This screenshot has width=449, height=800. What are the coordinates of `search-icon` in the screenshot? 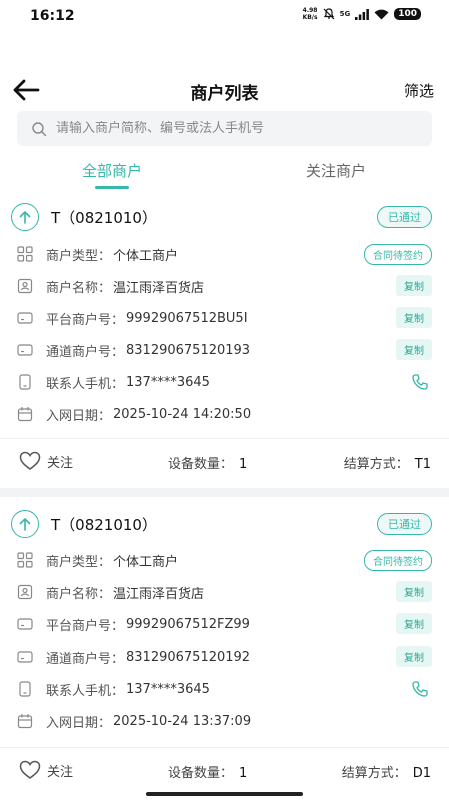 It's located at (39, 128).